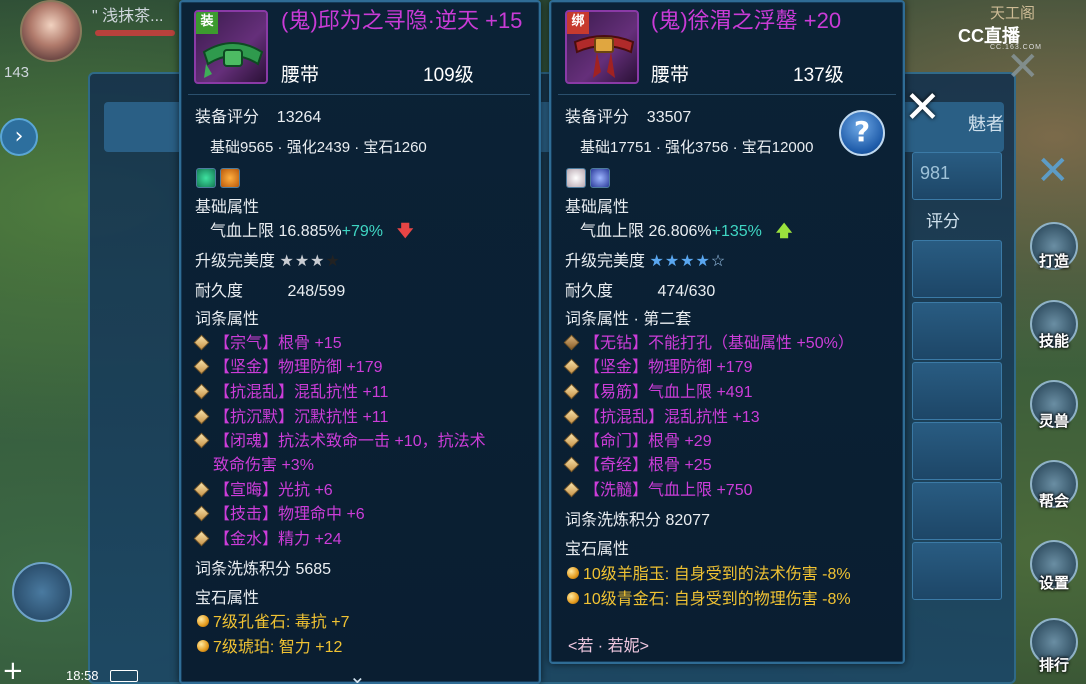  I want to click on affix-row: 【易筋】气血上限 +491, so click(658, 393).